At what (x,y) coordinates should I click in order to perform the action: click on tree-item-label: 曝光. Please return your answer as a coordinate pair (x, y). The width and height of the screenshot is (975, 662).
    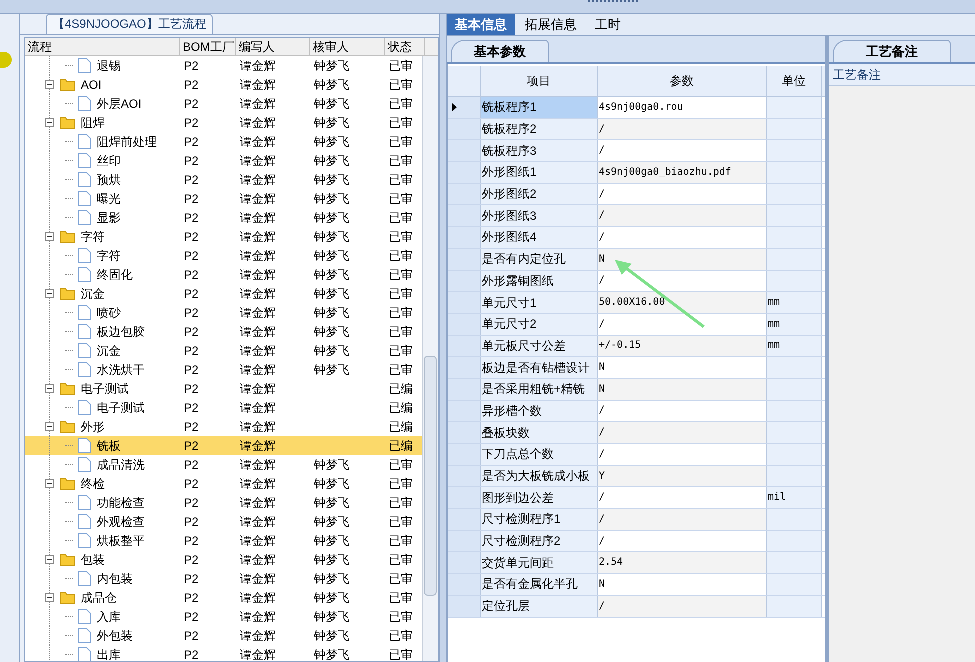
    Looking at the image, I should click on (109, 199).